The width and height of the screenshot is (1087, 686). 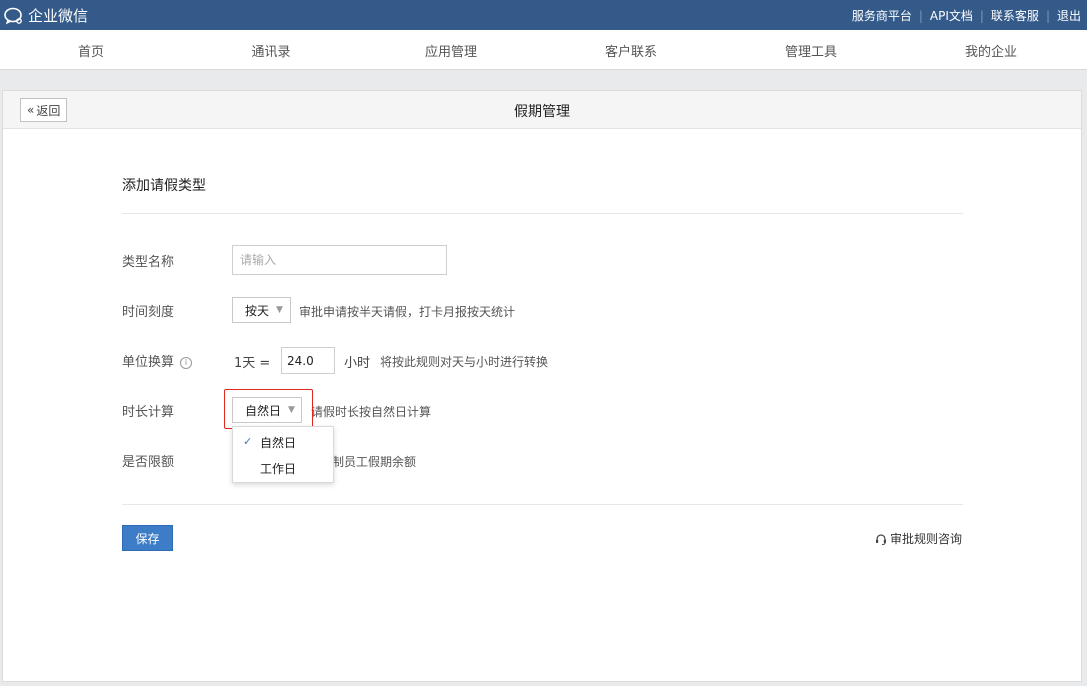 I want to click on page-title: 假期管理, so click(x=542, y=112).